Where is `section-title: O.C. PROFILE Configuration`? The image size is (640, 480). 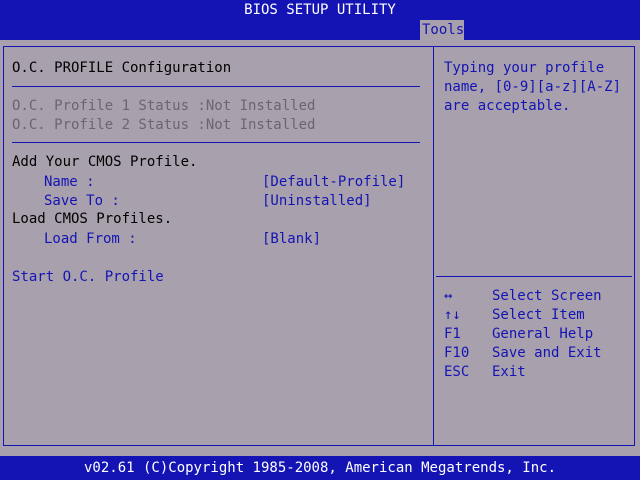
section-title: O.C. PROFILE Configuration is located at coordinates (122, 68).